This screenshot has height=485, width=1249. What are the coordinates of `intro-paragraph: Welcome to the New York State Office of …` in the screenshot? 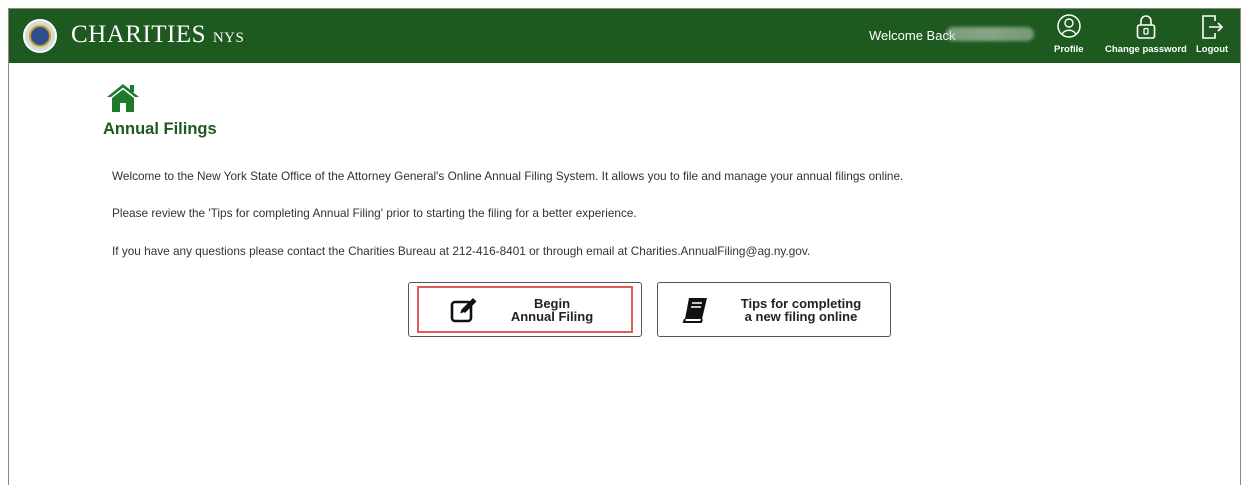 It's located at (508, 176).